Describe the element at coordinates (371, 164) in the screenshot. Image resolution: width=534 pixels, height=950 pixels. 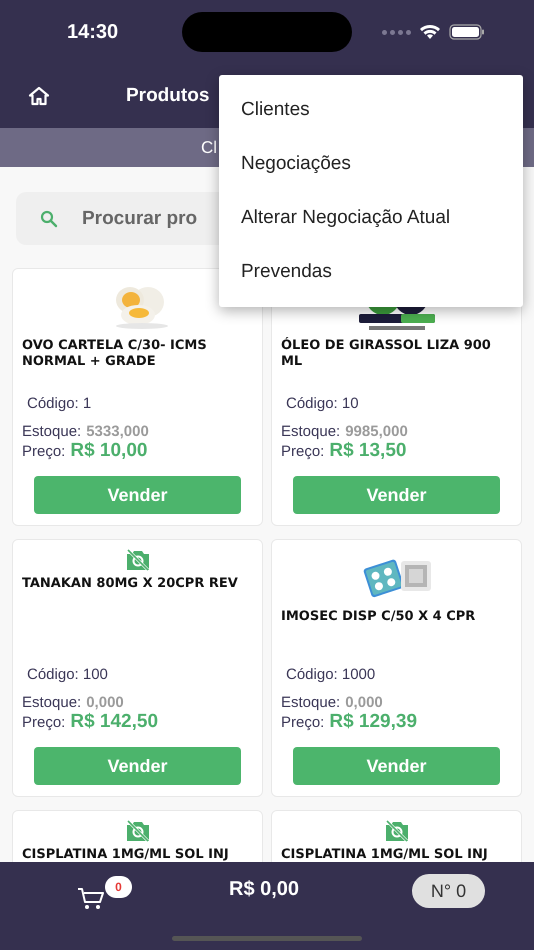
I see `menu-item: Negociações` at that location.